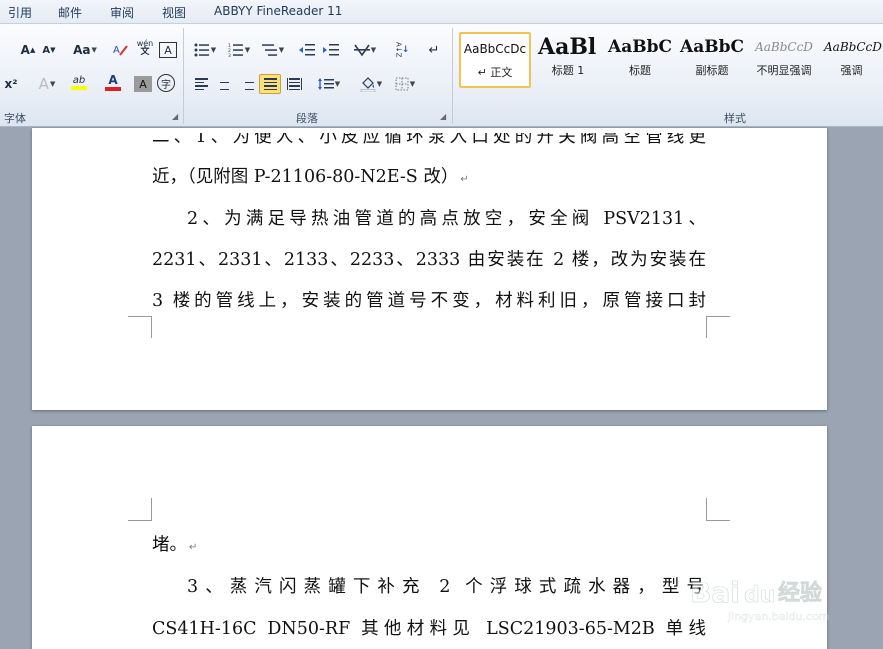 This screenshot has width=883, height=649. What do you see at coordinates (174, 12) in the screenshot?
I see `tab-view: 视图` at bounding box center [174, 12].